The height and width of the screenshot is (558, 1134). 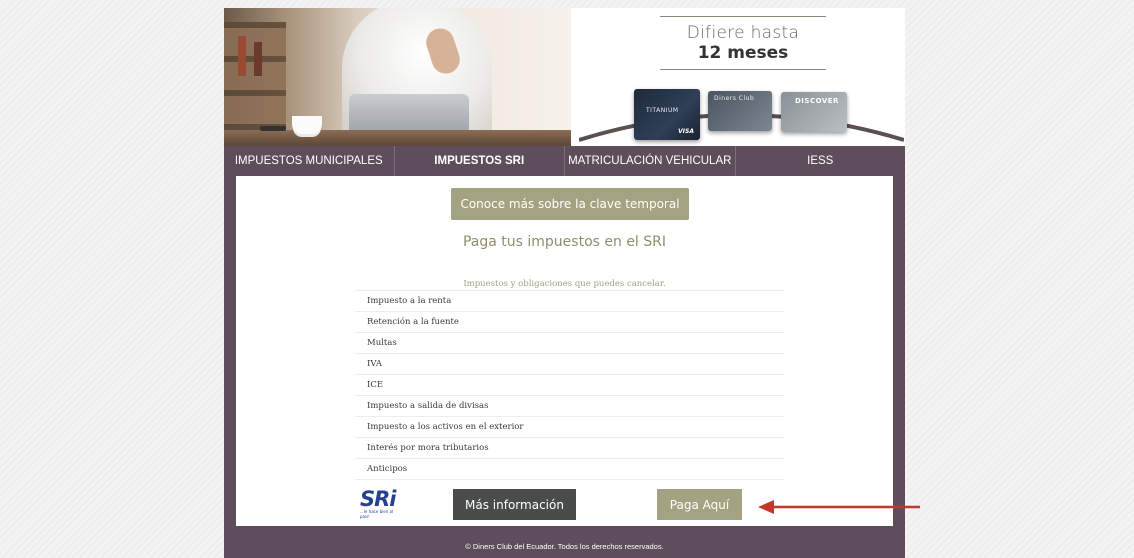 I want to click on desk-graphic, so click(x=397, y=138).